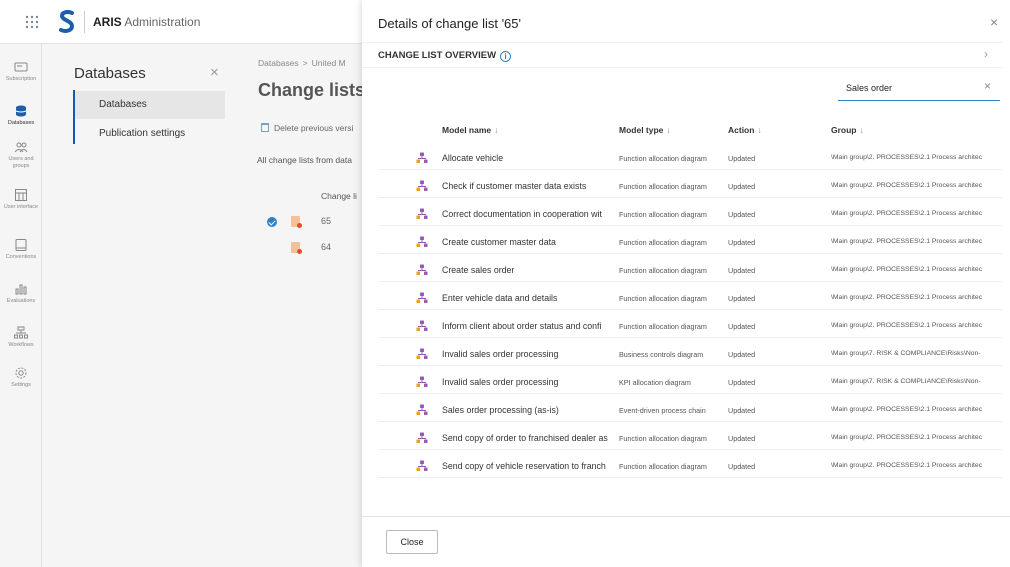 The image size is (1010, 567). I want to click on model-name: Create sales order, so click(478, 270).